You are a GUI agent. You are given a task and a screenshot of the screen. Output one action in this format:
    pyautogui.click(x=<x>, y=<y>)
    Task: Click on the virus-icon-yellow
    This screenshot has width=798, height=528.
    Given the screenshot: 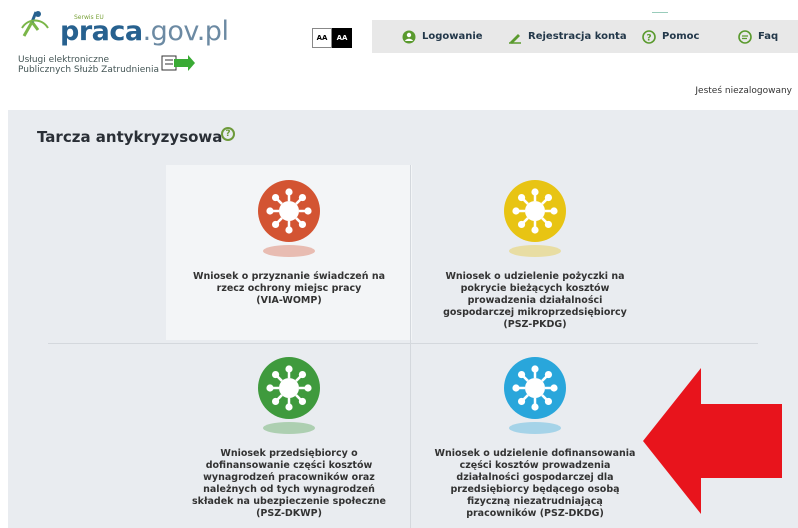 What is the action you would take?
    pyautogui.click(x=535, y=211)
    